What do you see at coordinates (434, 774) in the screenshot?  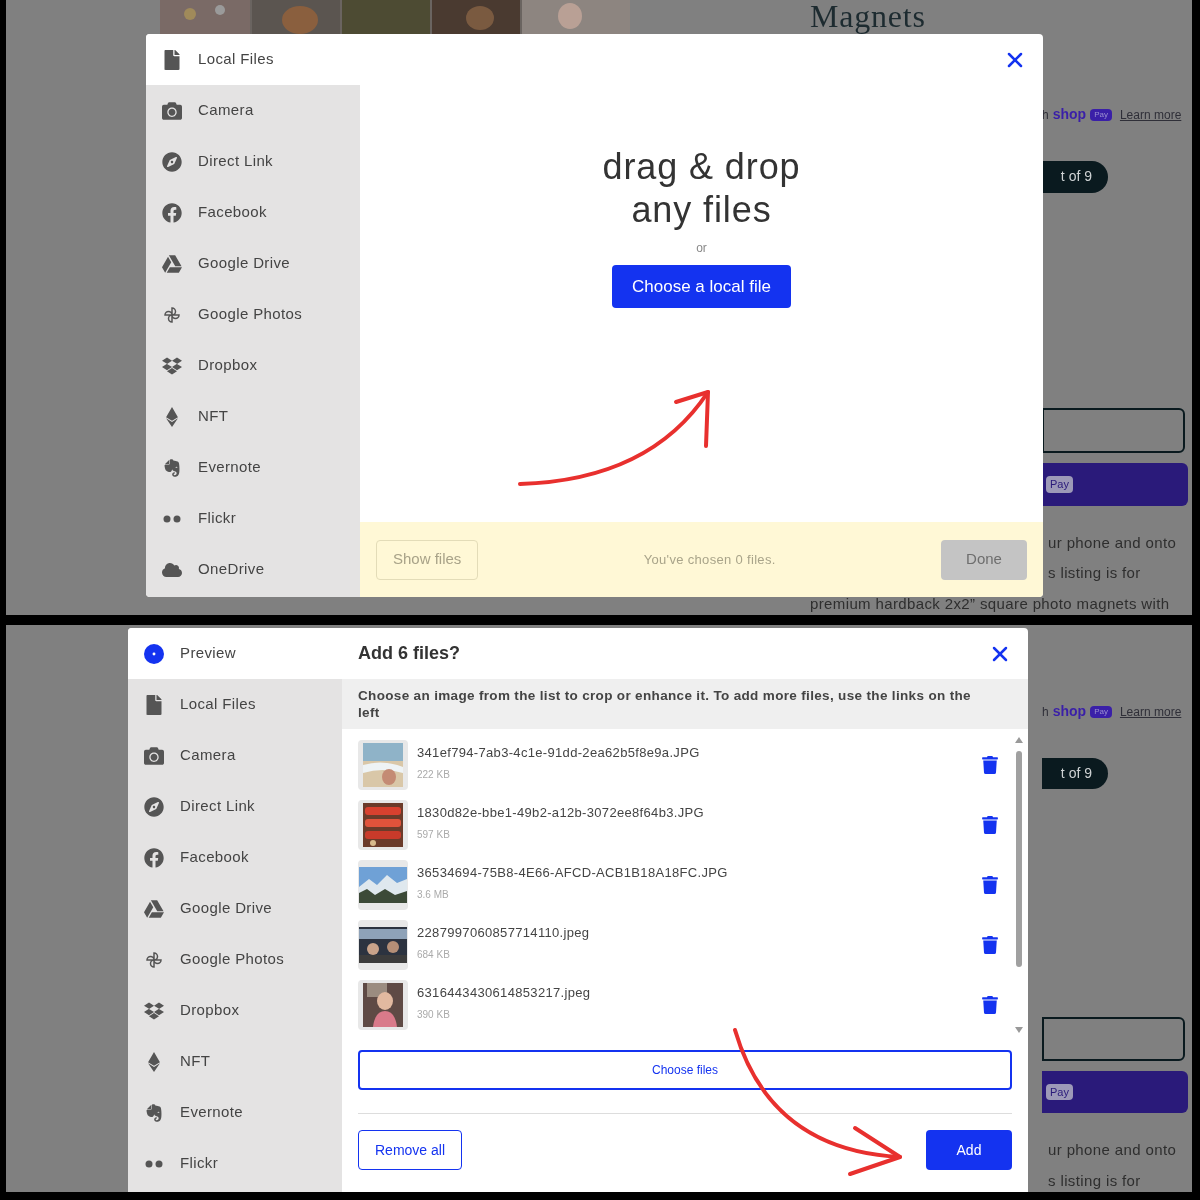 I see `file-size: 222 KB` at bounding box center [434, 774].